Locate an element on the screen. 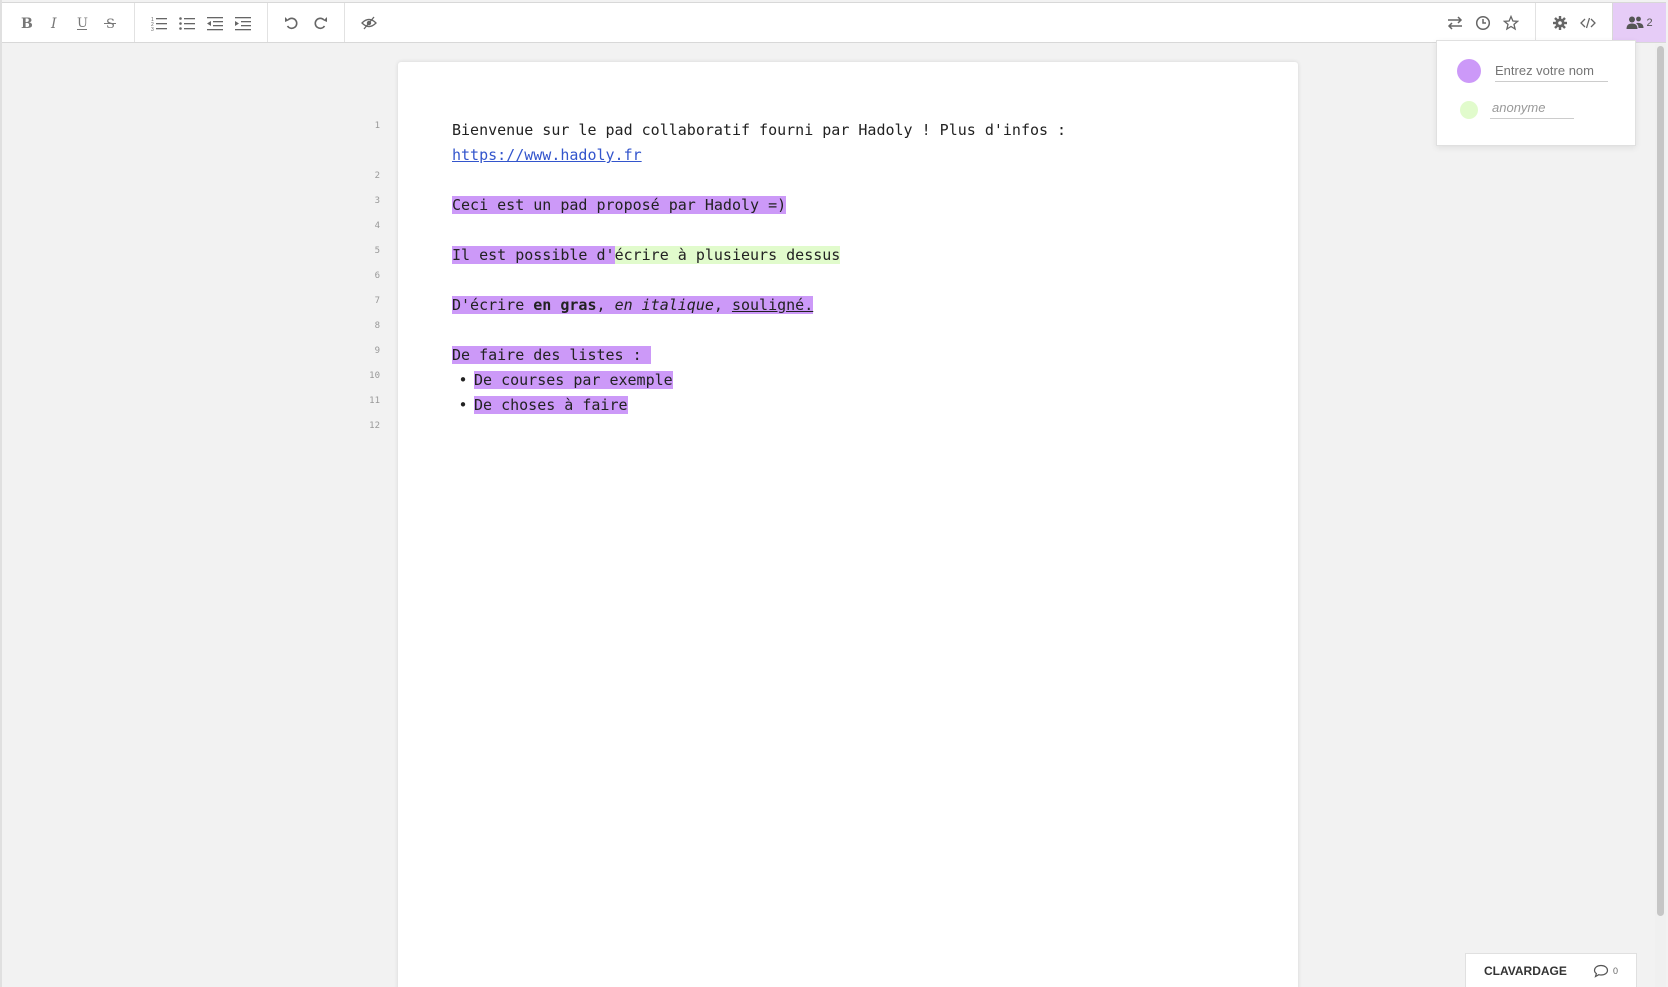 Image resolution: width=1668 pixels, height=987 pixels. line-number: 12 is located at coordinates (374, 426).